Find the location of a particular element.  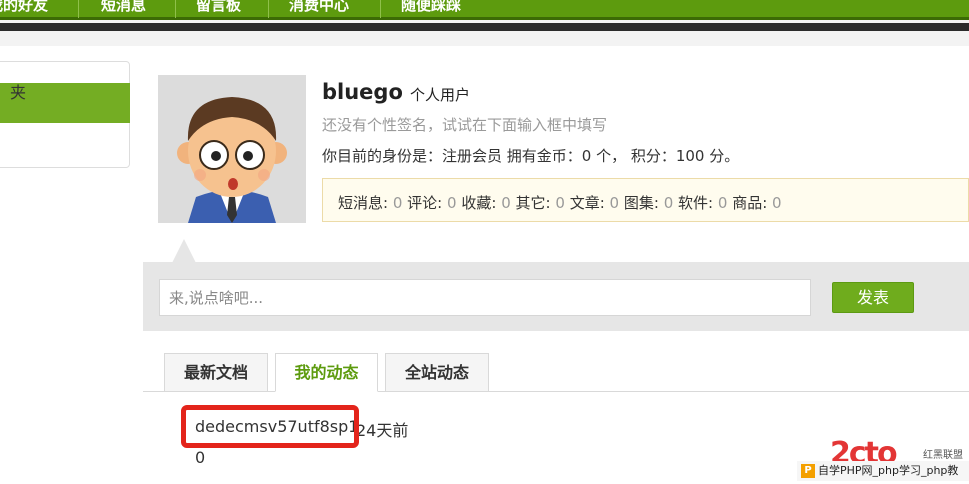

stat-goods-label: 商品: is located at coordinates (750, 203).